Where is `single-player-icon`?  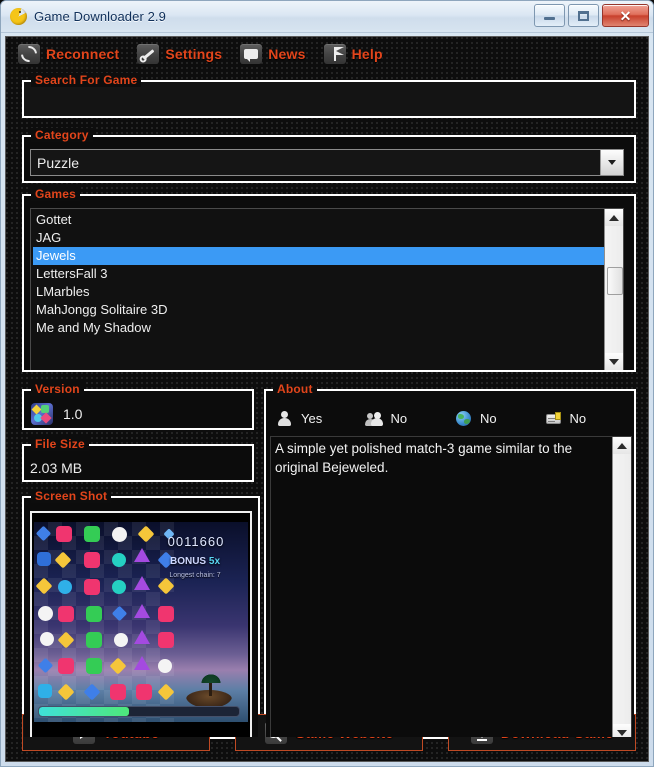
single-player-icon is located at coordinates (284, 418).